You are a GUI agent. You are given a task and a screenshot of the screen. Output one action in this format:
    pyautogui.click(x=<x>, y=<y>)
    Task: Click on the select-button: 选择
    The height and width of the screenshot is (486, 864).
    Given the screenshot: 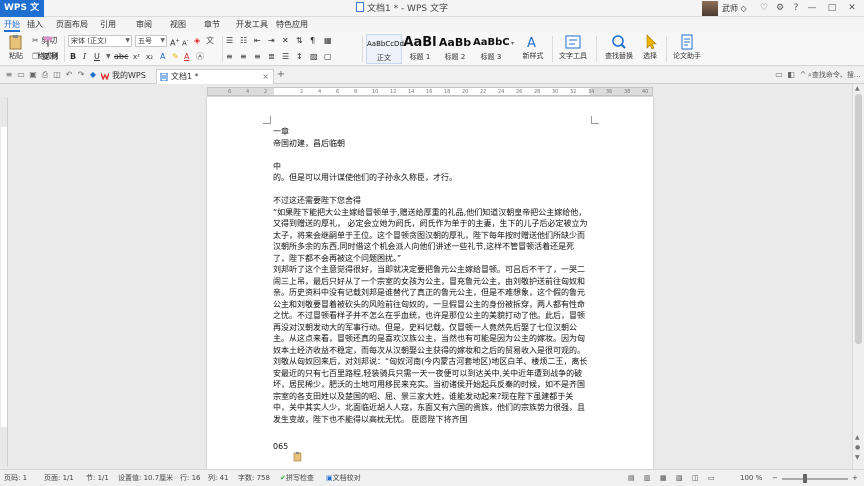 What is the action you would take?
    pyautogui.click(x=650, y=47)
    